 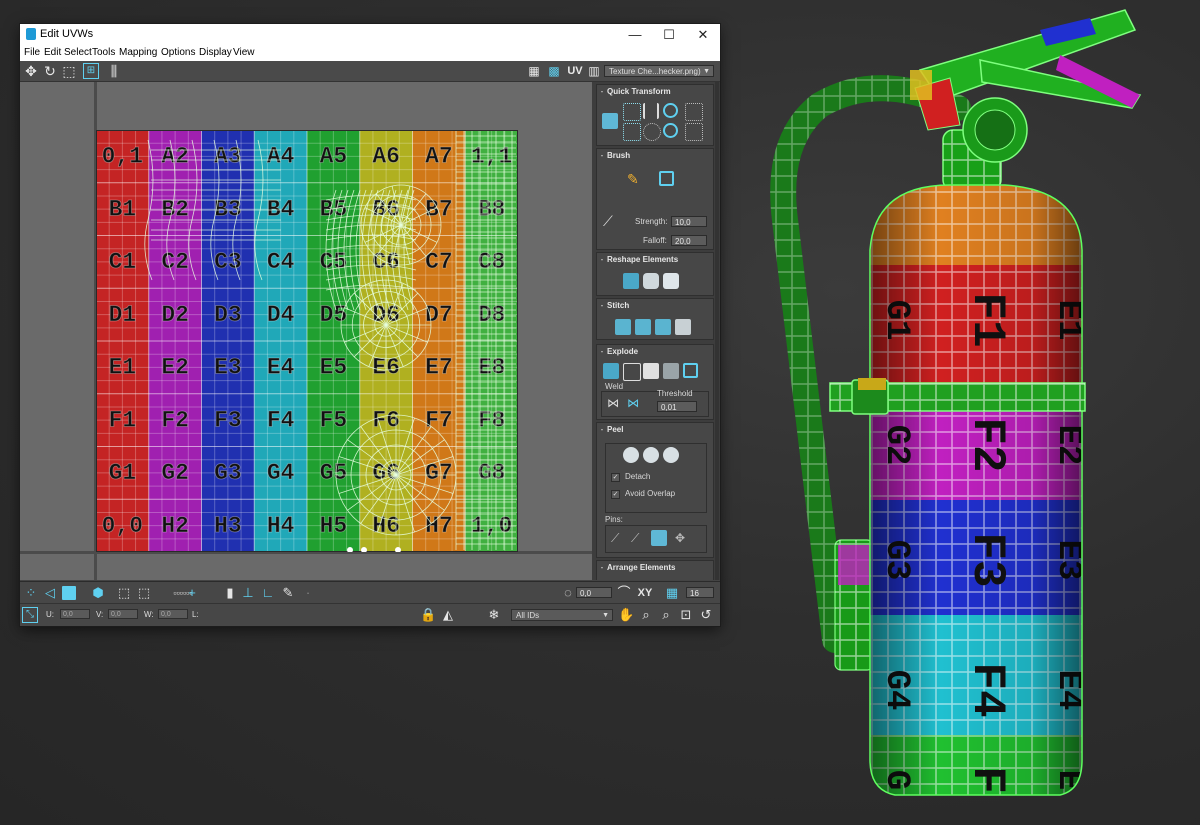 What do you see at coordinates (619, 538) in the screenshot?
I see `pin-icon: ⟋` at bounding box center [619, 538].